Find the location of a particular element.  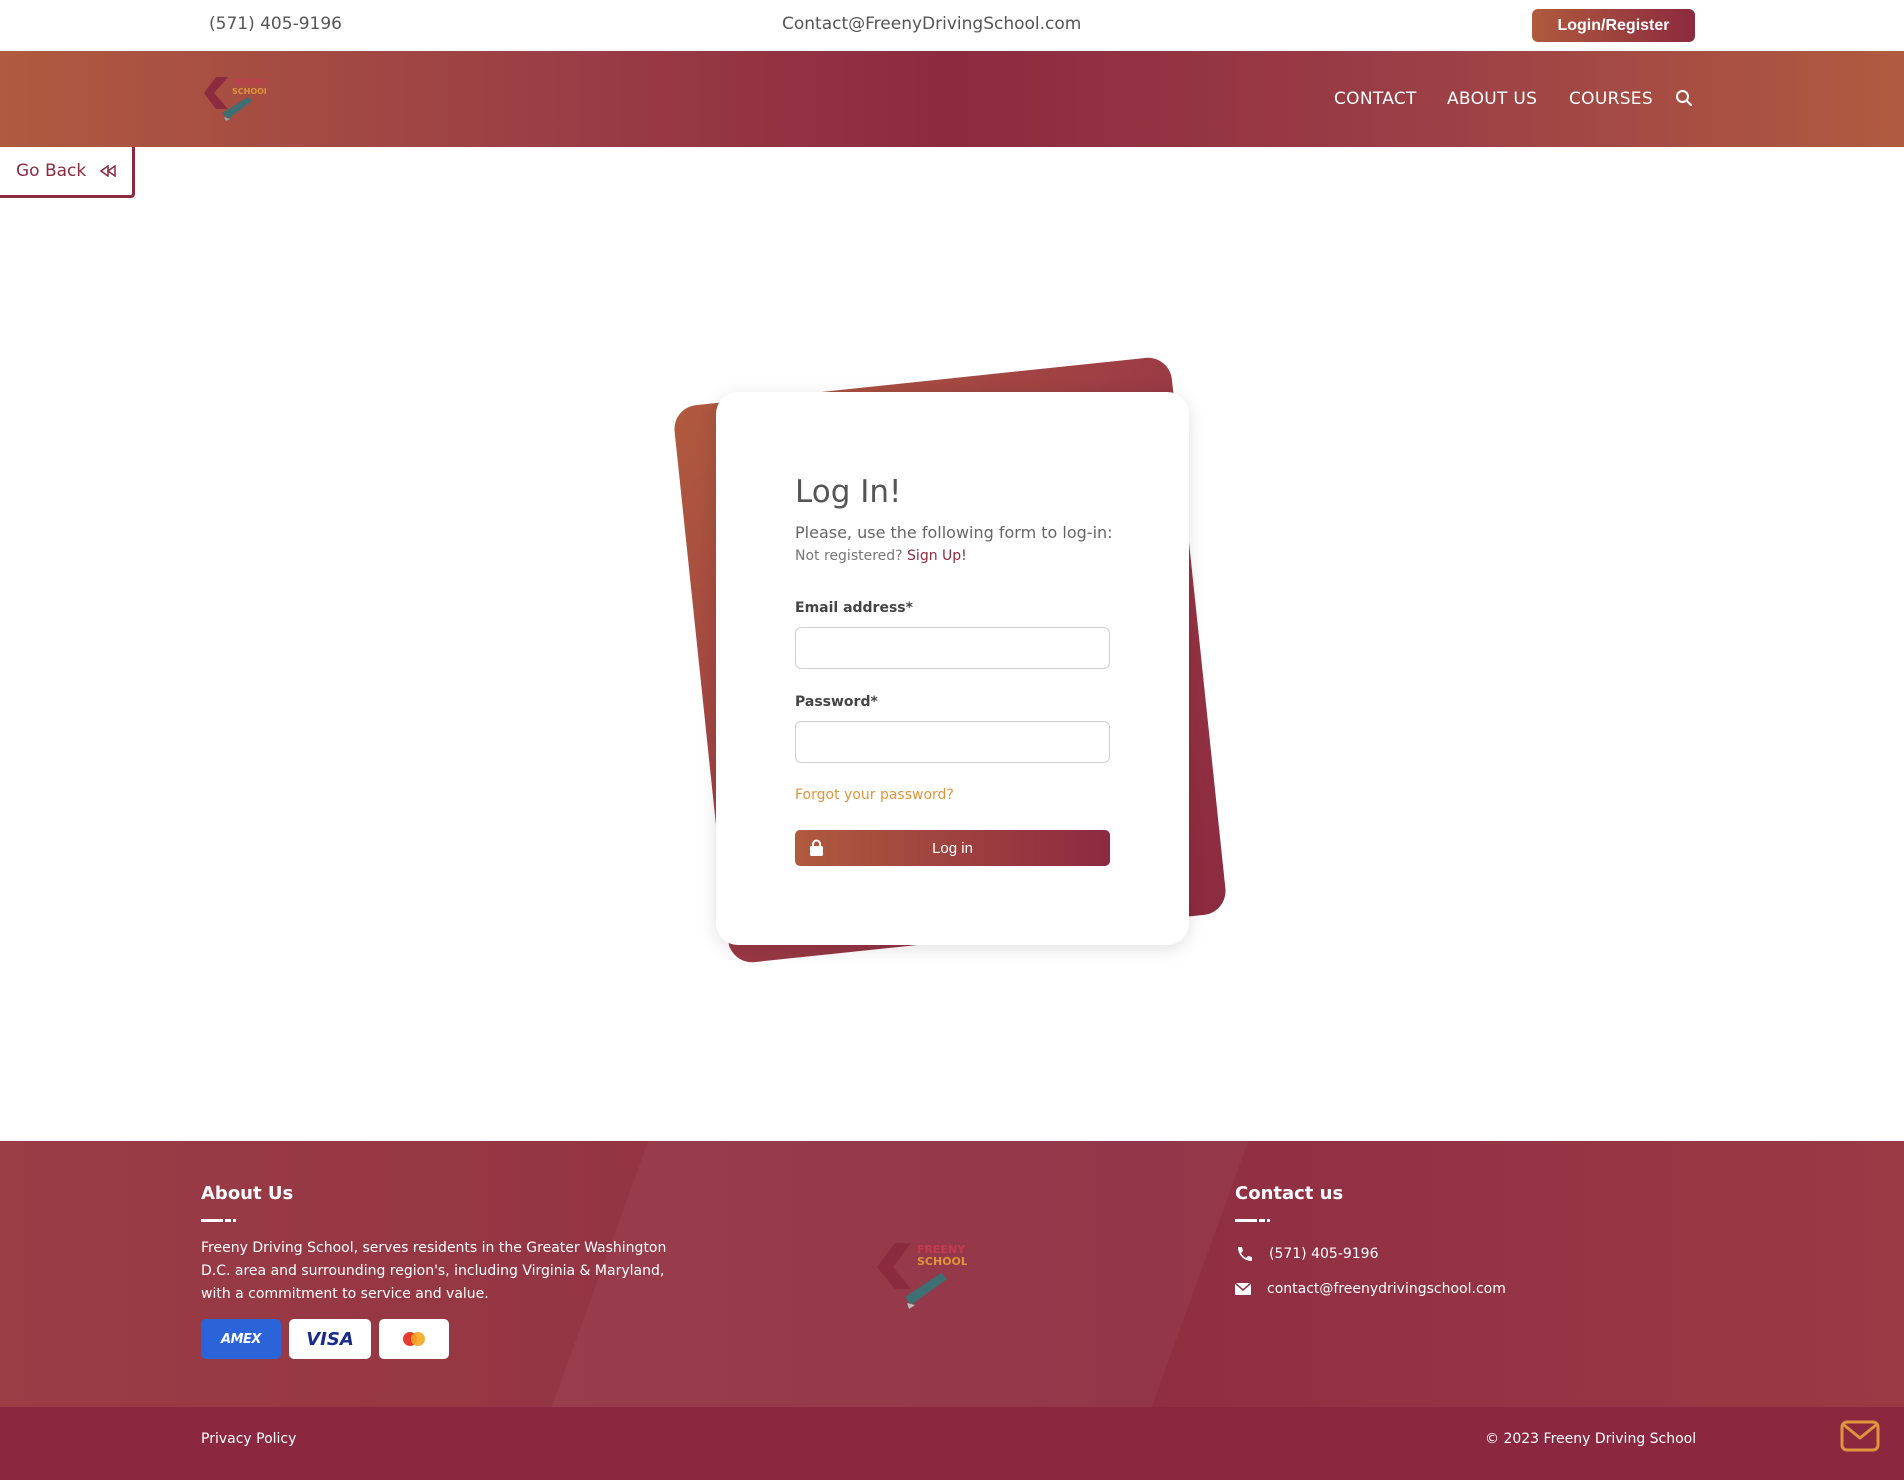

amex-card-icon: AMEX is located at coordinates (241, 1339).